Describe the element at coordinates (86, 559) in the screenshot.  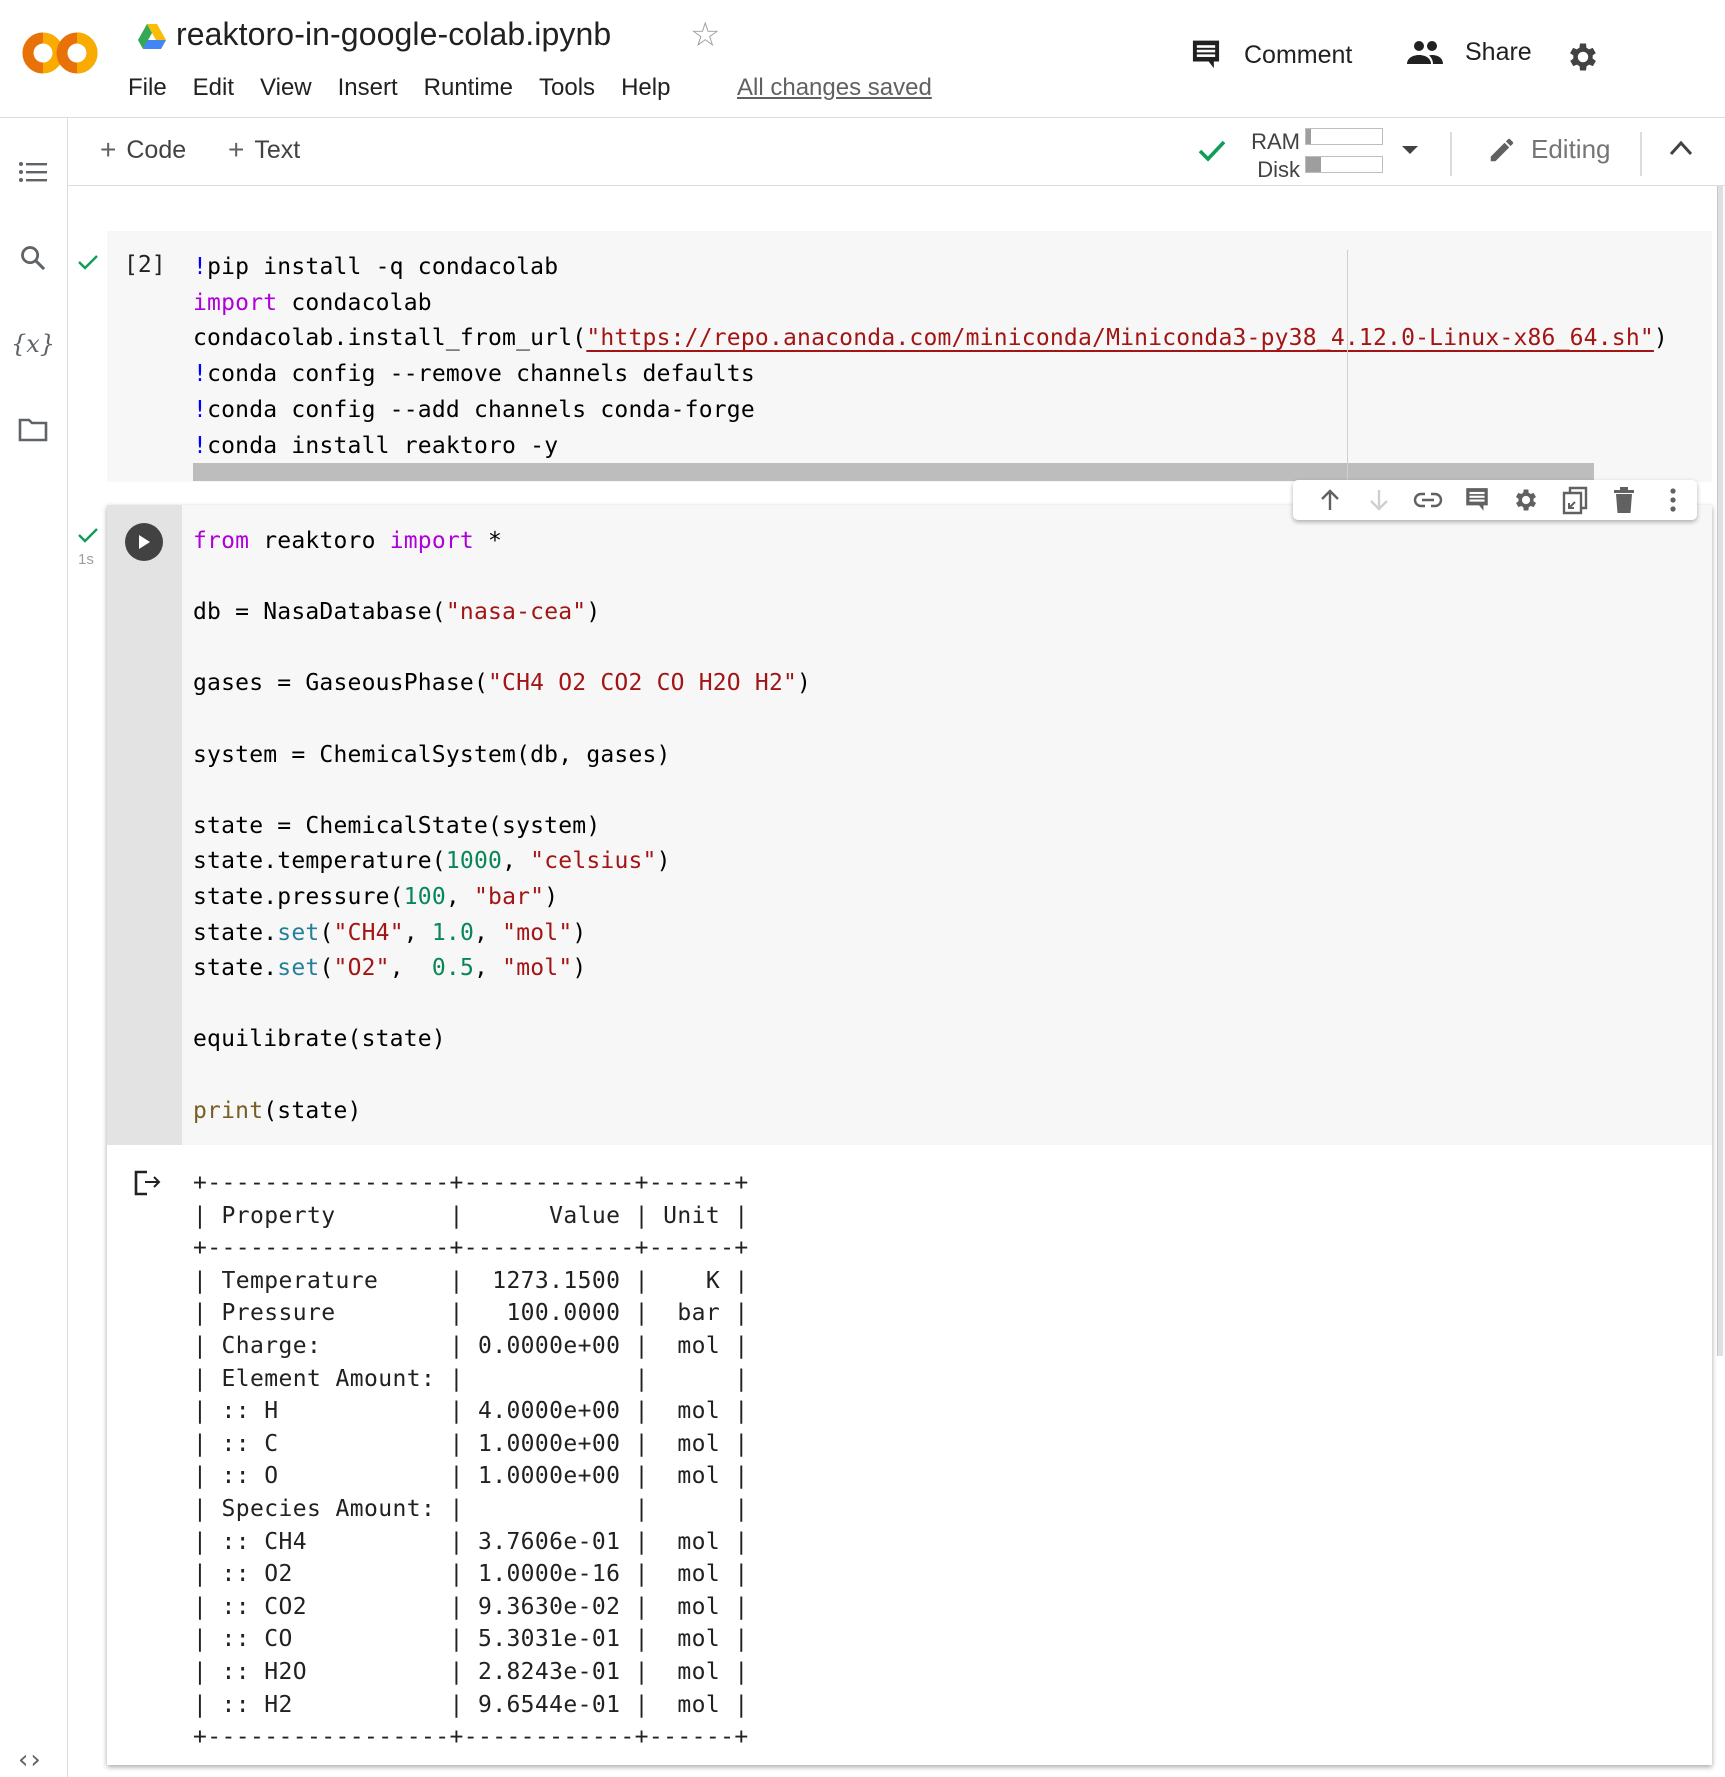
I see `cell2-execution-time: 1s` at that location.